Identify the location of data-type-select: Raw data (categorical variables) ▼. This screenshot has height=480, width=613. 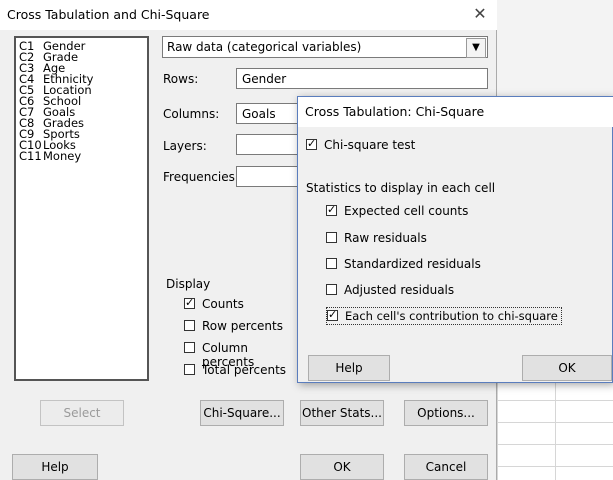
(325, 47).